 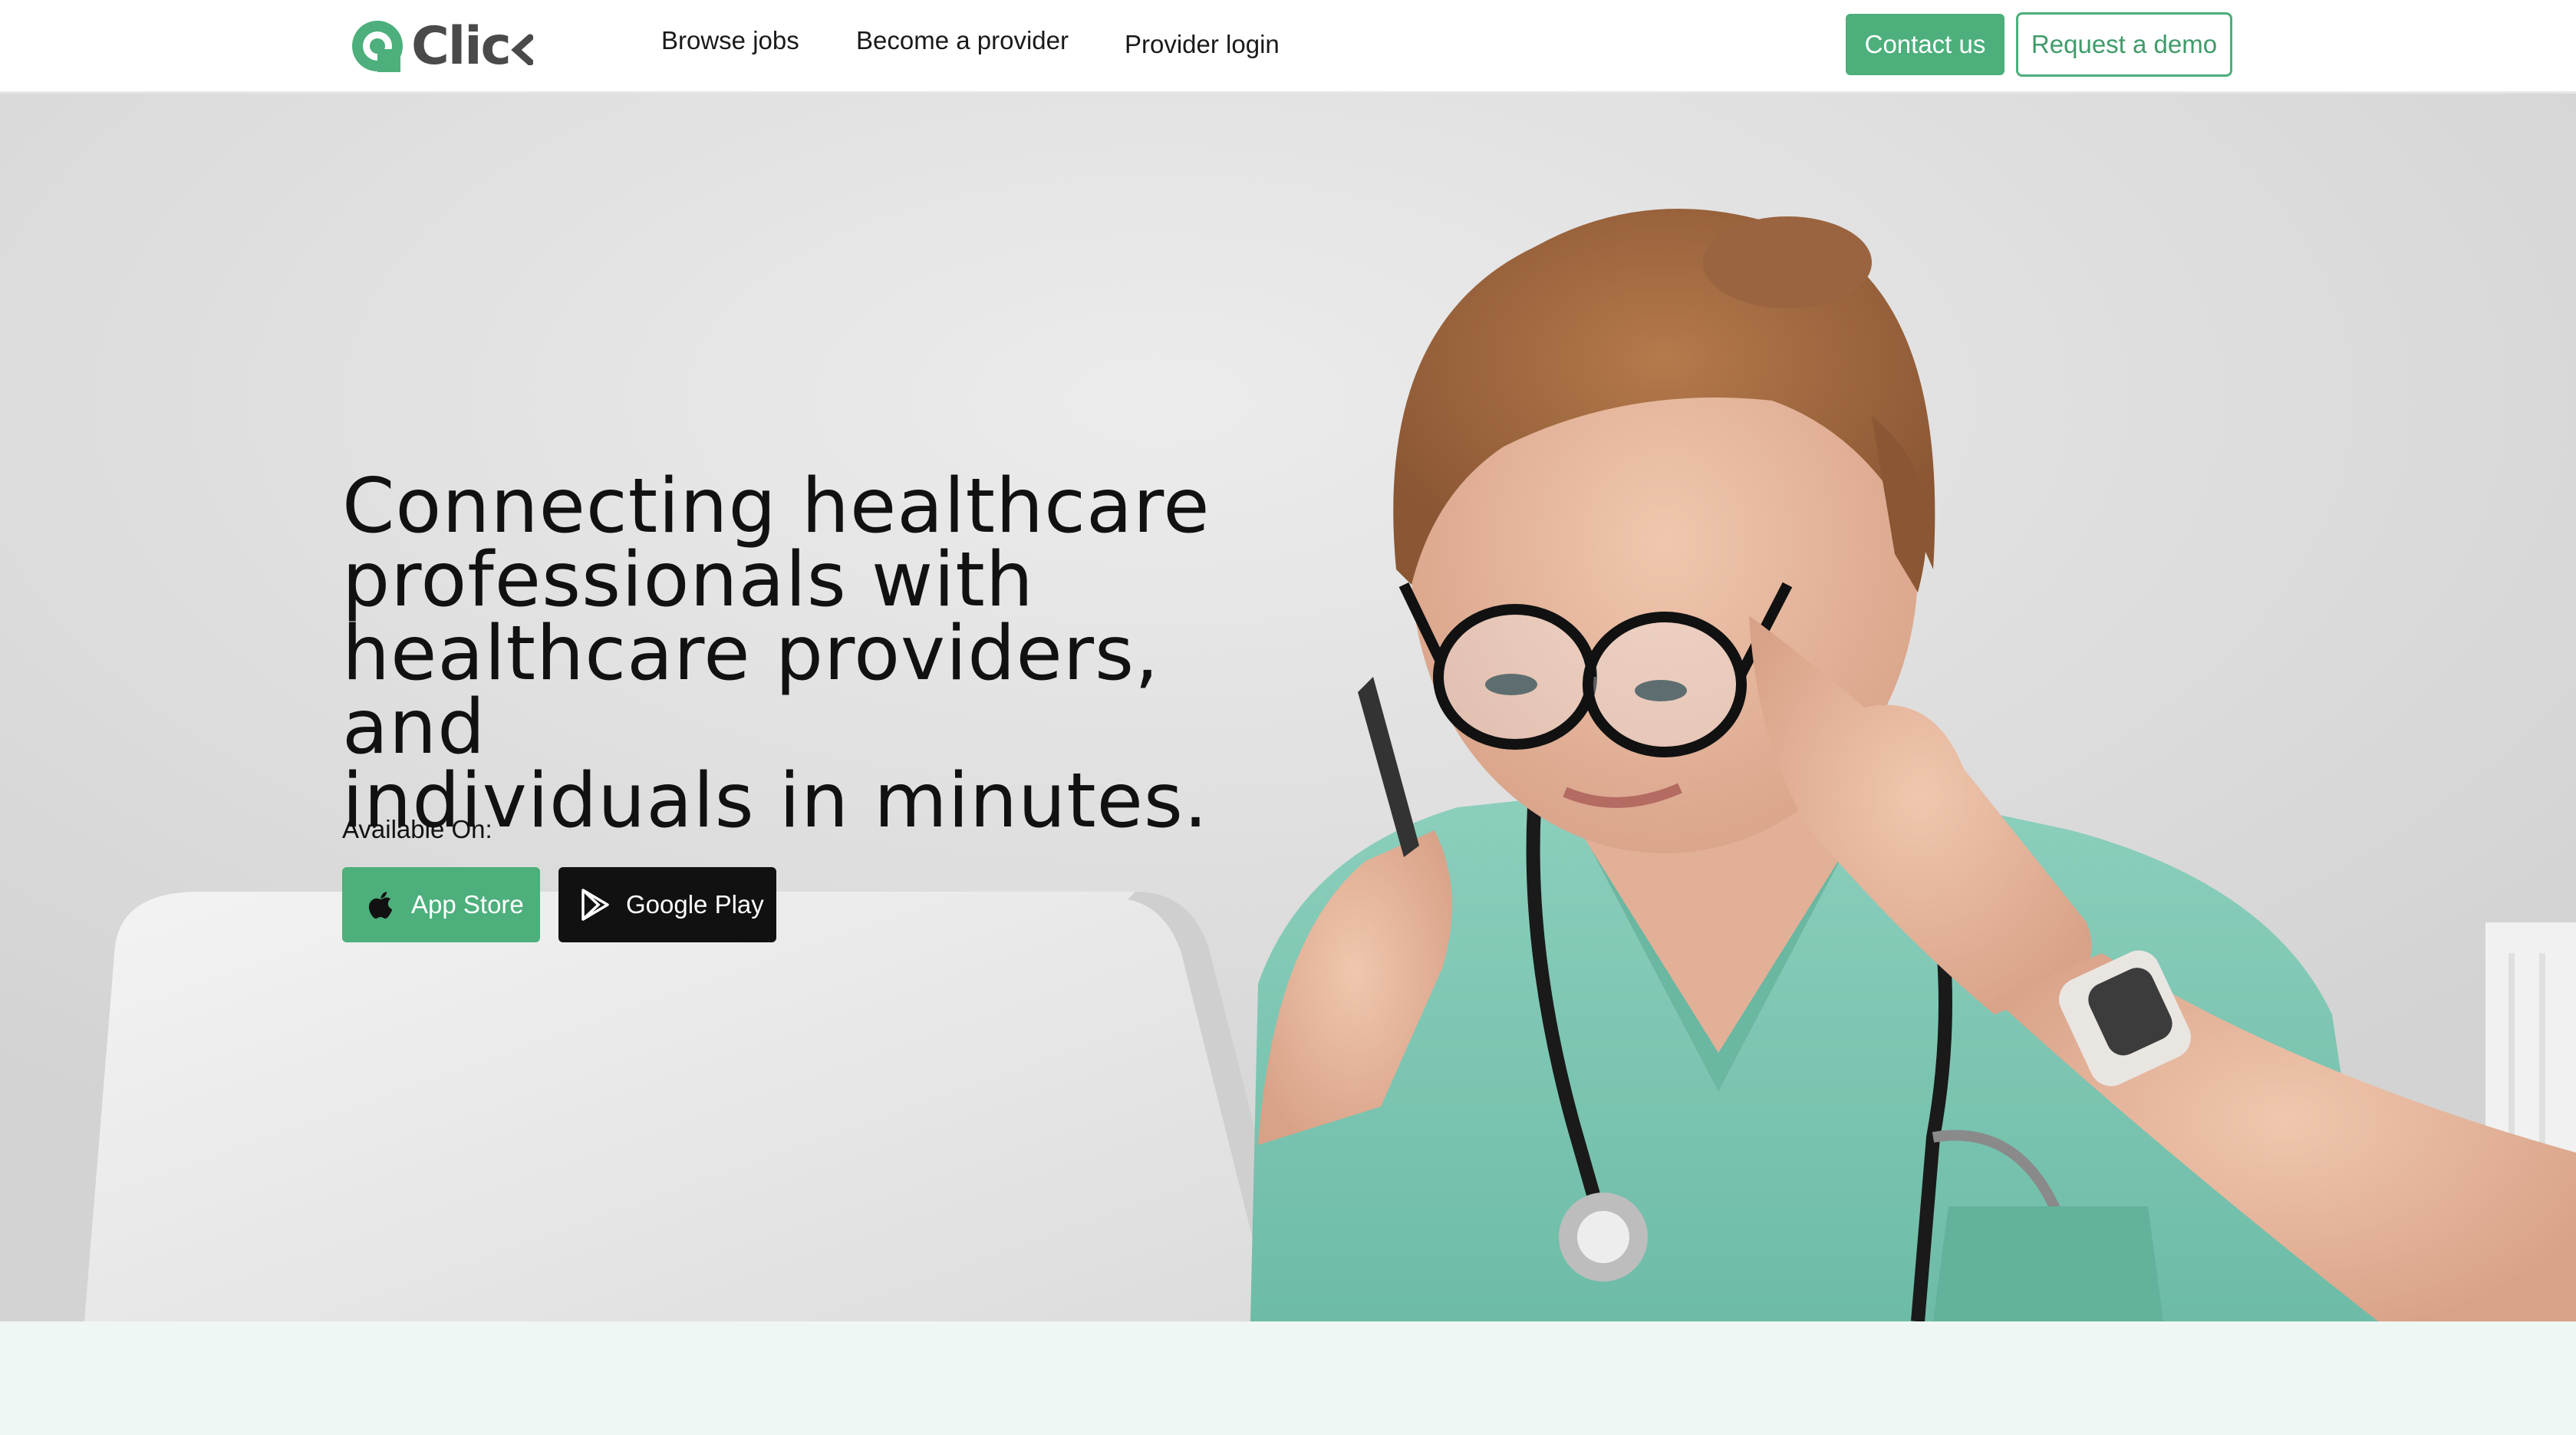 What do you see at coordinates (377, 46) in the screenshot?
I see `click-logo-icon` at bounding box center [377, 46].